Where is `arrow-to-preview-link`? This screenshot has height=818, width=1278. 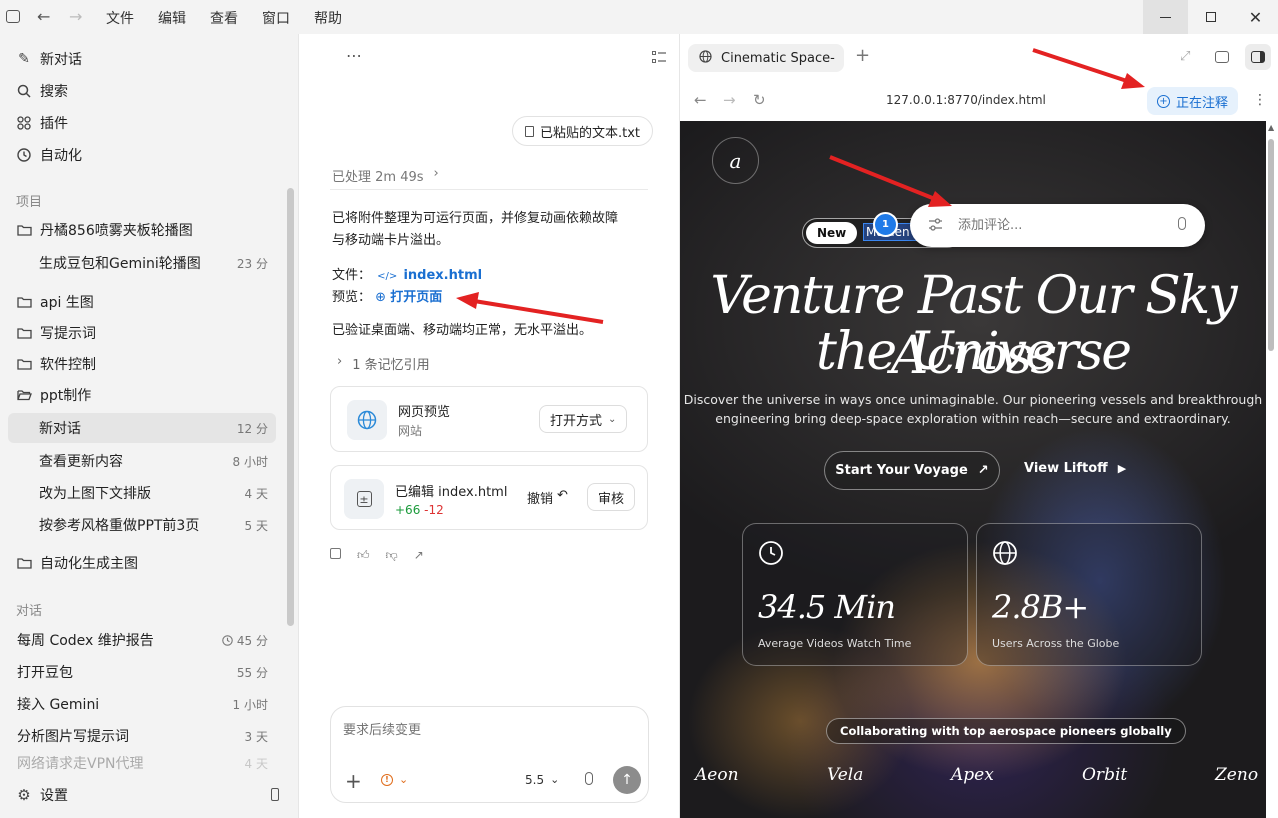
arrow-to-preview-link is located at coordinates (530, 308).